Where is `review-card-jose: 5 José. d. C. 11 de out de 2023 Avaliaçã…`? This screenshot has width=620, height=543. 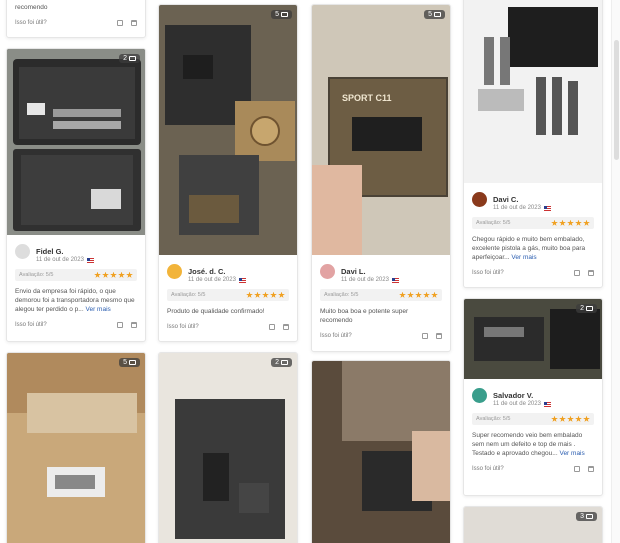
review-card-jose: 5 José. d. C. 11 de out de 2023 Avaliaçã… is located at coordinates (228, 173).